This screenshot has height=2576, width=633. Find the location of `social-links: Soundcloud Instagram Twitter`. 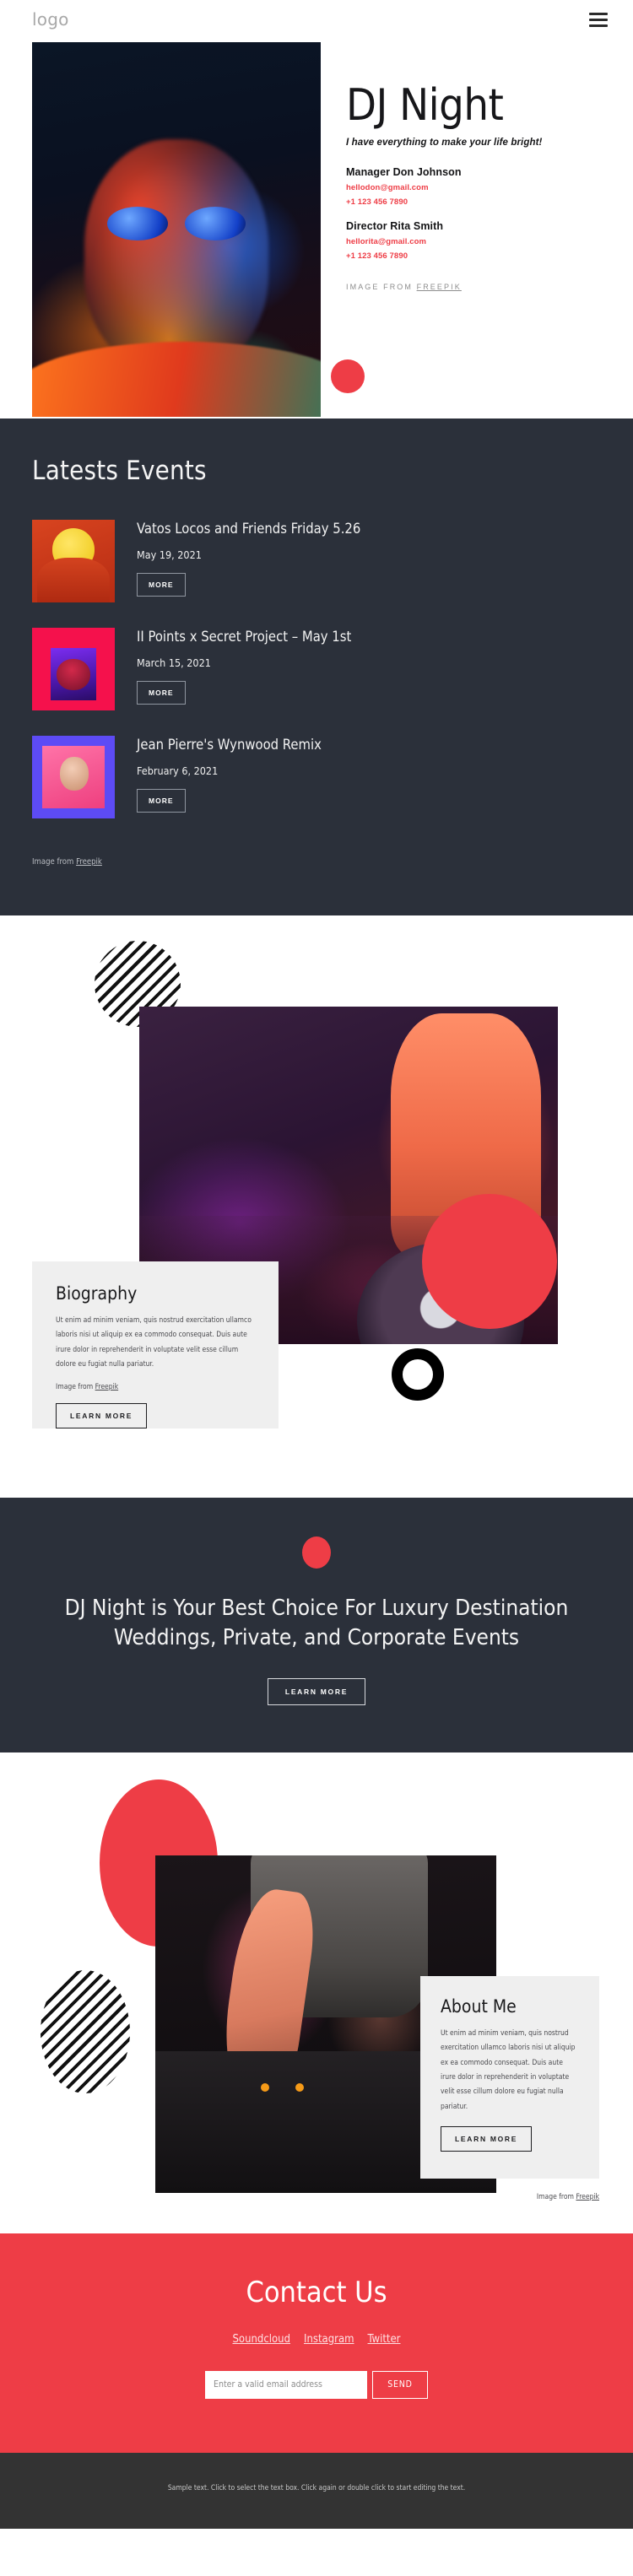

social-links: Soundcloud Instagram Twitter is located at coordinates (316, 2339).